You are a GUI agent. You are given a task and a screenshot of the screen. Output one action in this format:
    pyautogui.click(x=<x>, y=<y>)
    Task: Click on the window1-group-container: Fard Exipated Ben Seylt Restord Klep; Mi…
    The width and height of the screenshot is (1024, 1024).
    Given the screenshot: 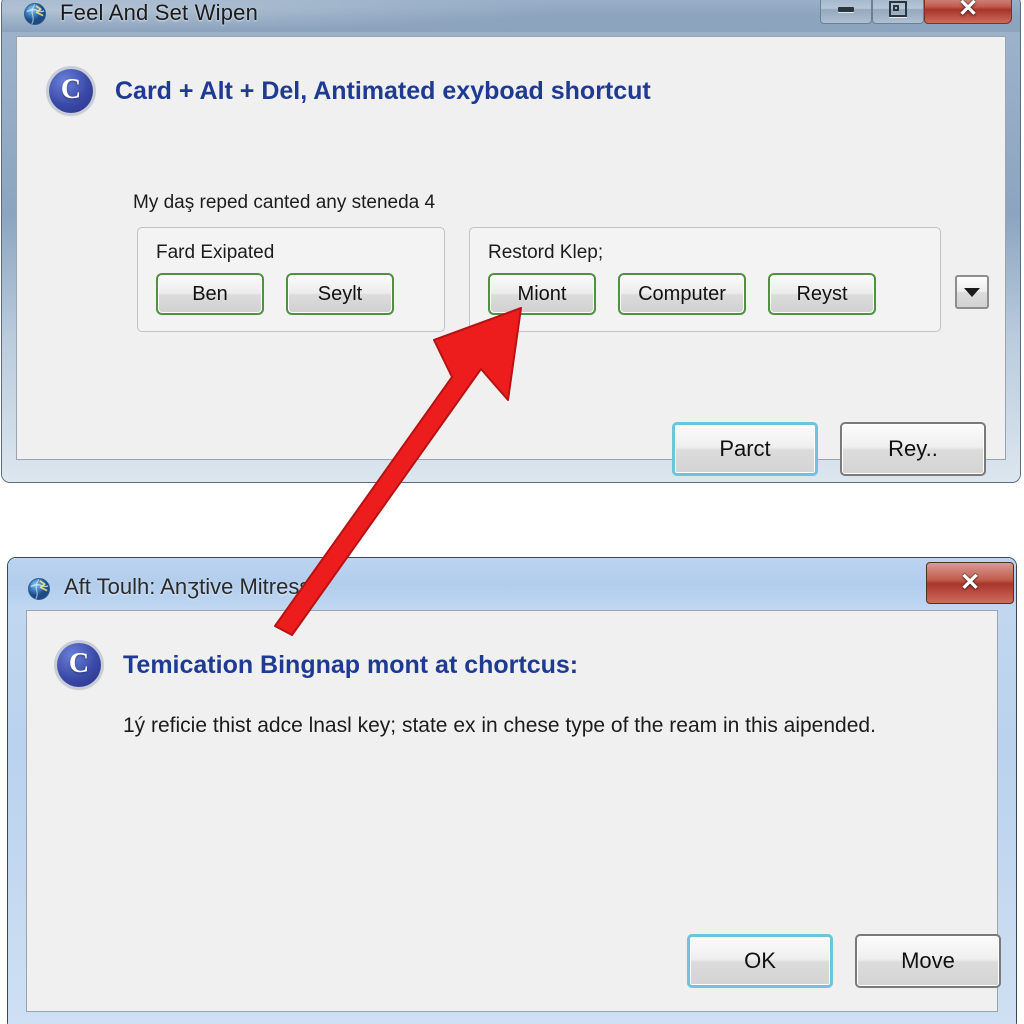 What is the action you would take?
    pyautogui.click(x=560, y=279)
    